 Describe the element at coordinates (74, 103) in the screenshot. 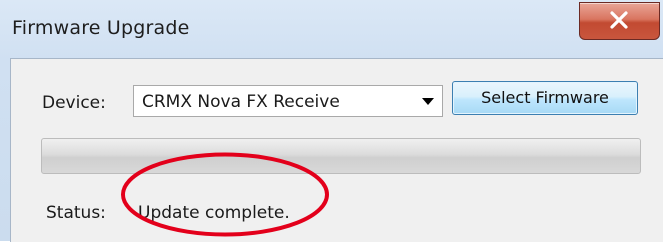

I see `device-label: Device:` at that location.